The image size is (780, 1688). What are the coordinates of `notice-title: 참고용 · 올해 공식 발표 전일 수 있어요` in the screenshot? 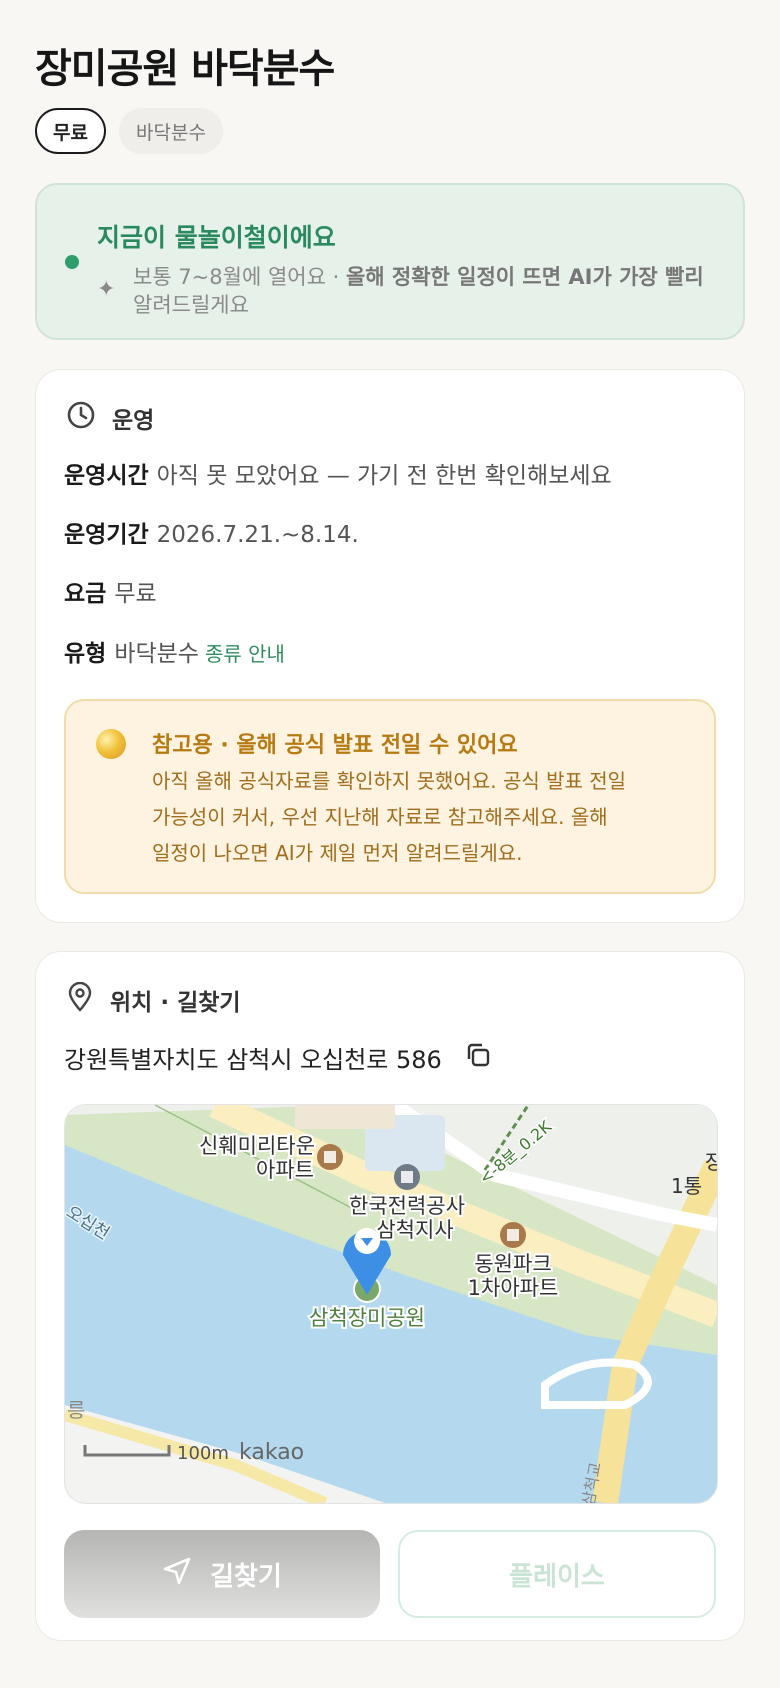 It's located at (335, 745).